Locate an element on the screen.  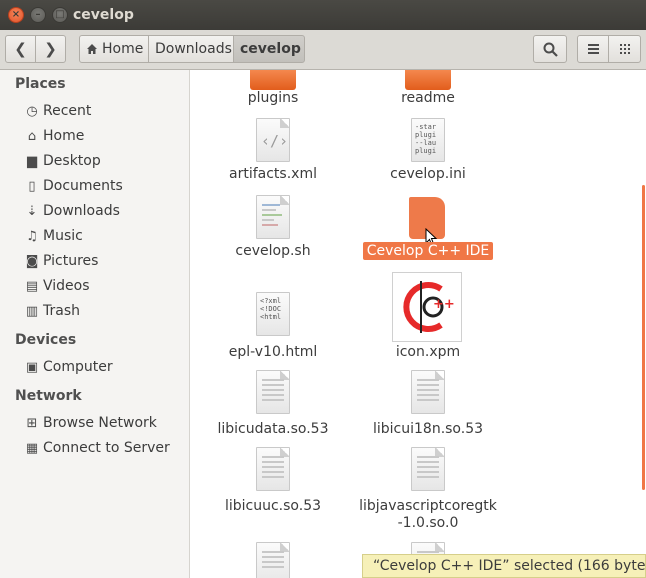
file-item-libjavascriptcoregtk: libjavascriptcoregtk -1.0.so.0 is located at coordinates (428, 490).